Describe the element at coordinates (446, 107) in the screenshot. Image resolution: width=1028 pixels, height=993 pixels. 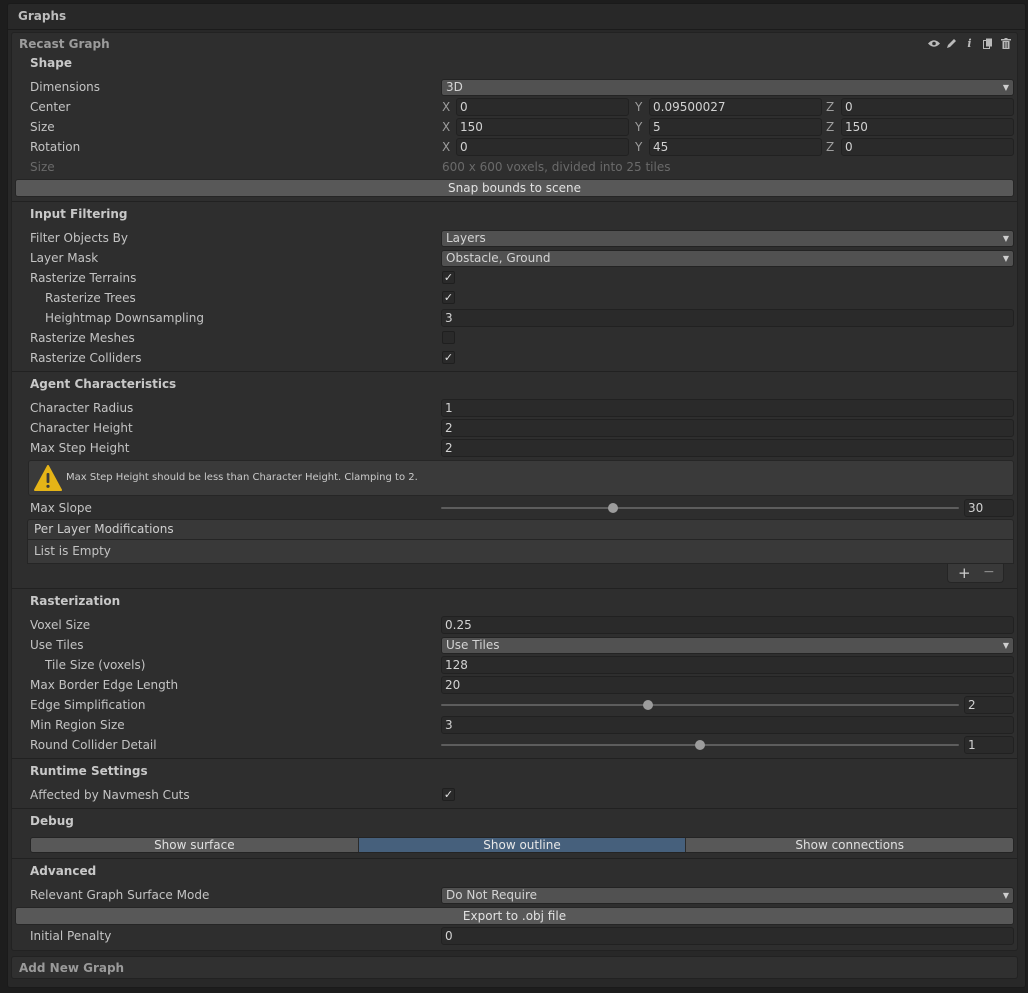
I see `axis-x-label: X` at that location.